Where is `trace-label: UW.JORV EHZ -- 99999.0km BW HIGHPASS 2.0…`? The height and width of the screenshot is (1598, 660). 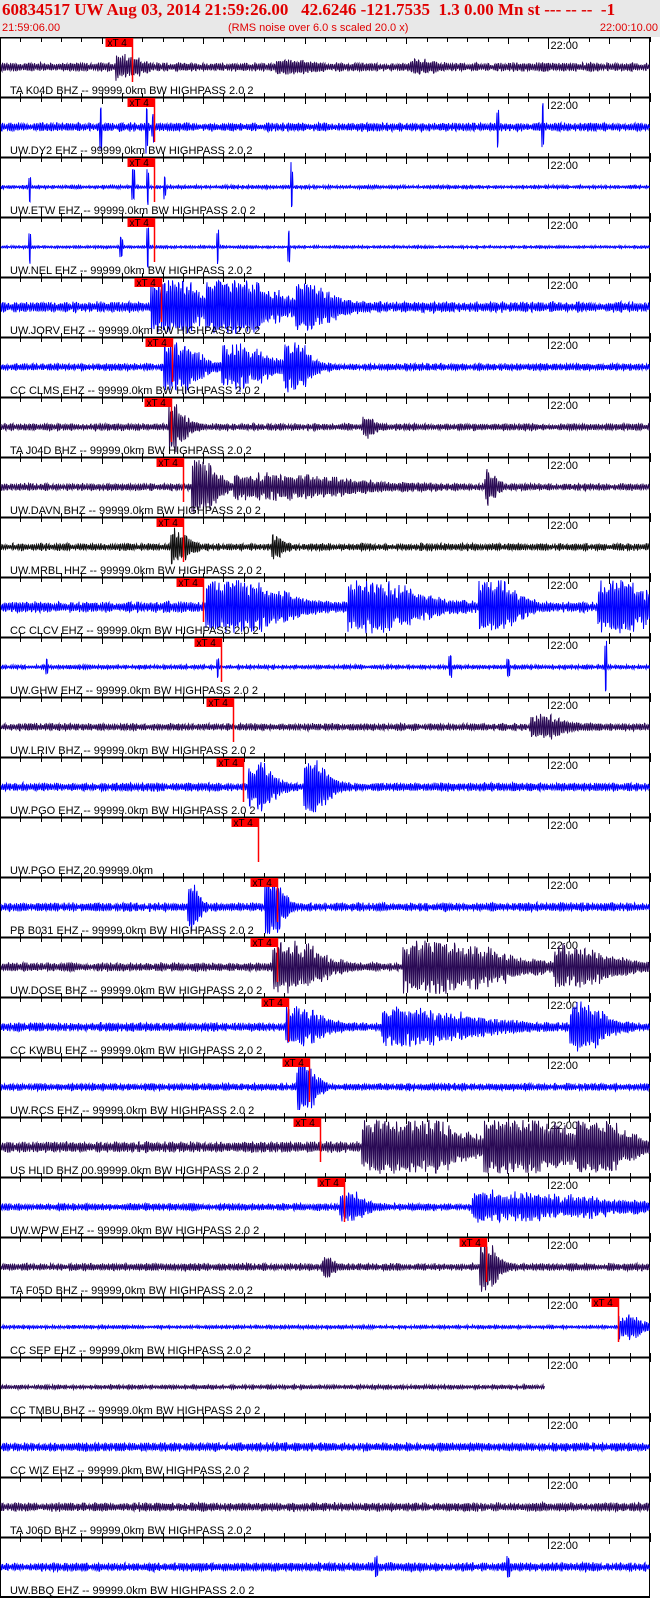
trace-label: UW.JORV EHZ -- 99999.0km BW HIGHPASS 2.0… is located at coordinates (135, 331).